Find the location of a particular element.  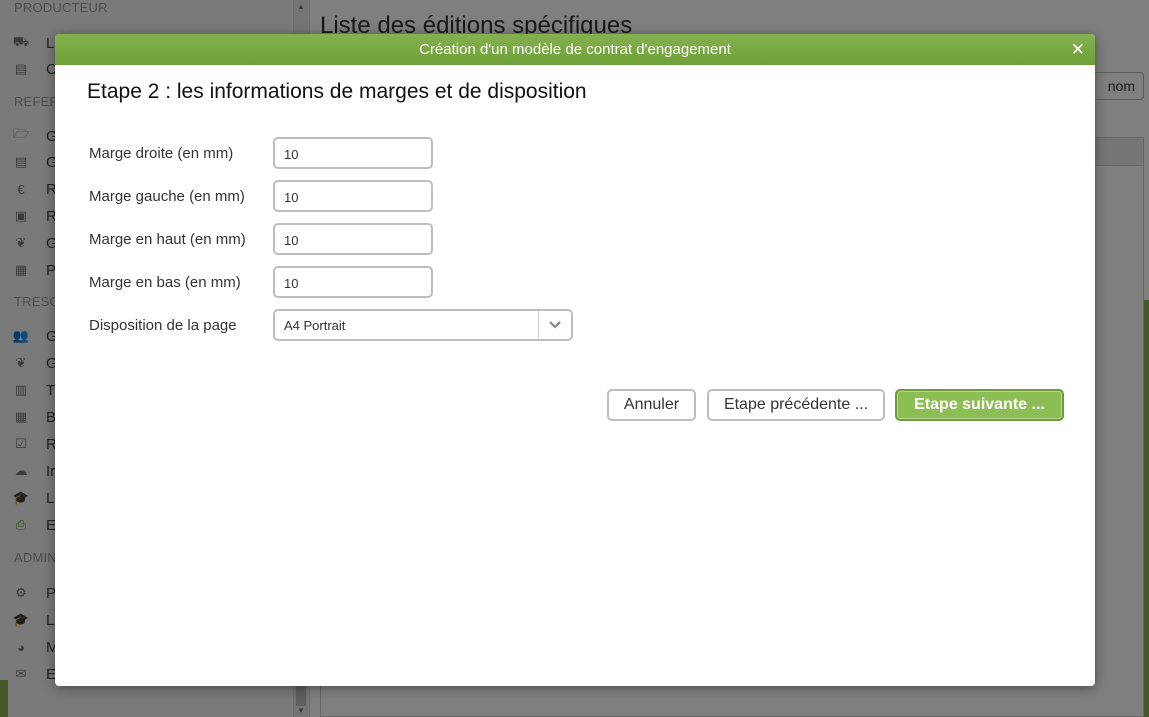

form-row-top-margin: Marge en haut (en mm) is located at coordinates (261, 239).